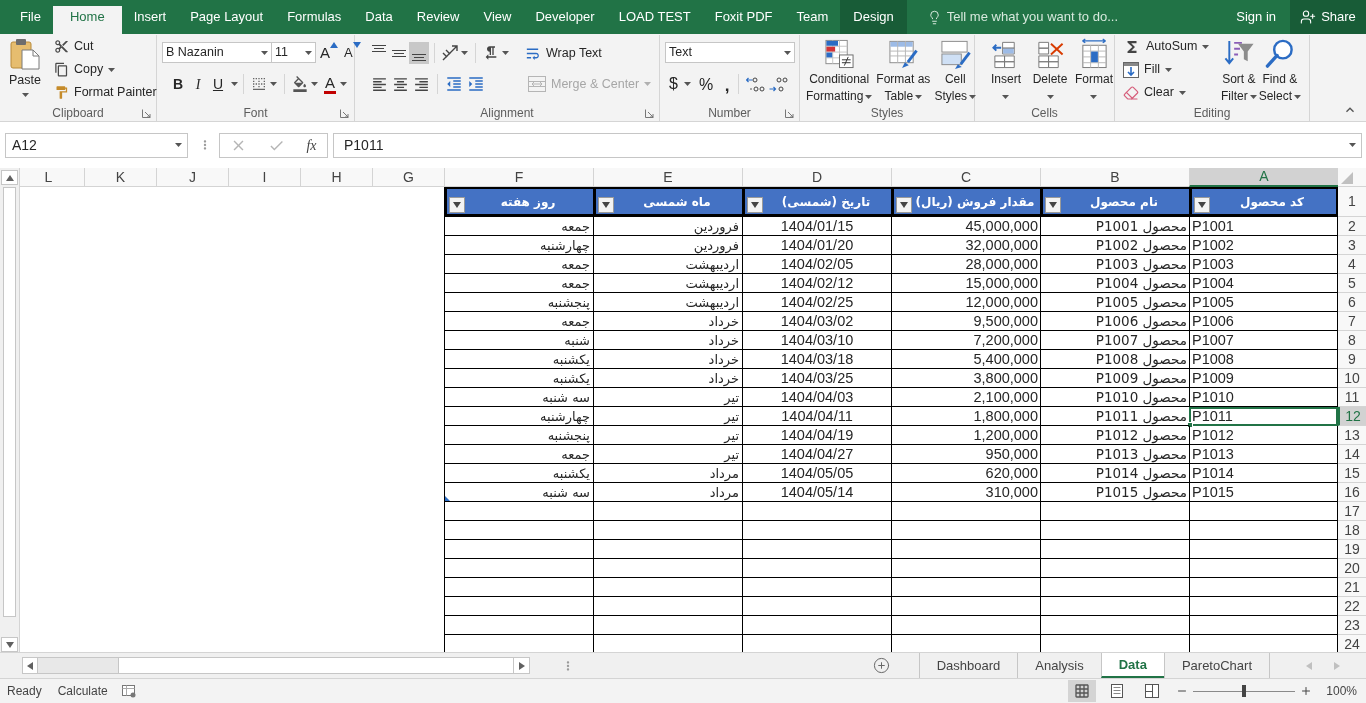 The image size is (1366, 703). I want to click on scroll-up-button, so click(9, 177).